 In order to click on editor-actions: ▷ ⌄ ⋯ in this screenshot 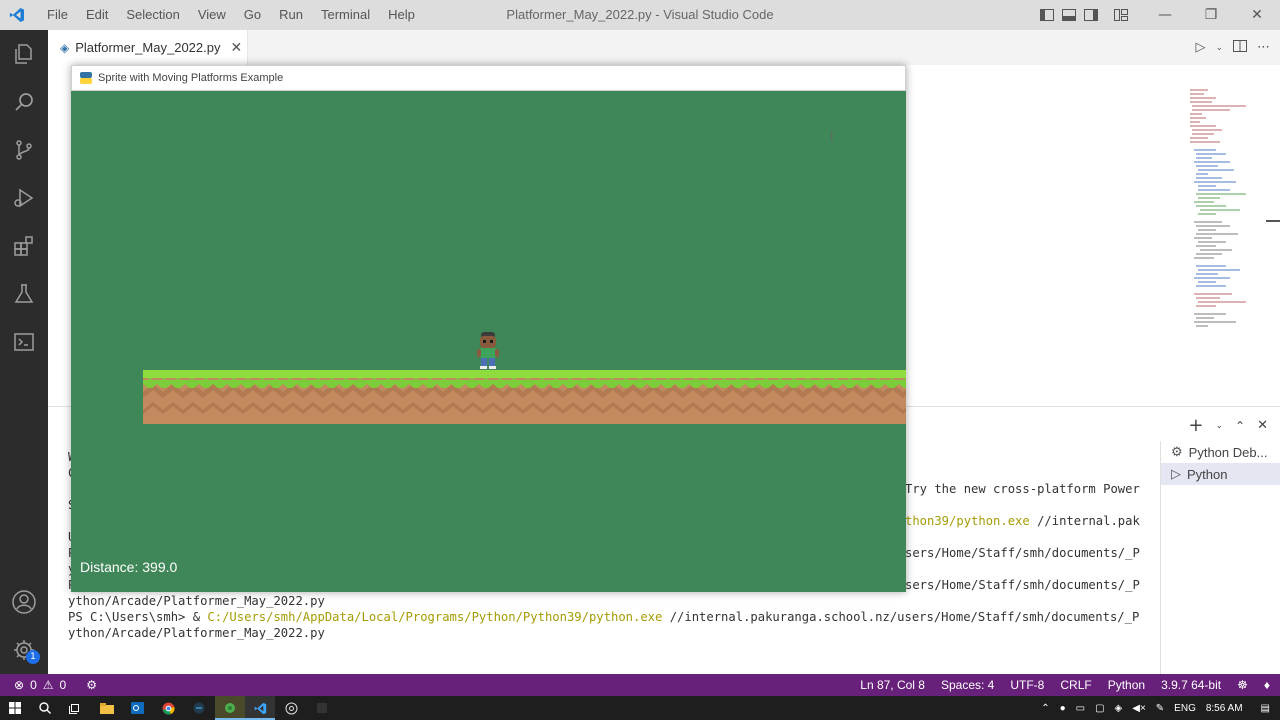, I will do `click(1232, 47)`.